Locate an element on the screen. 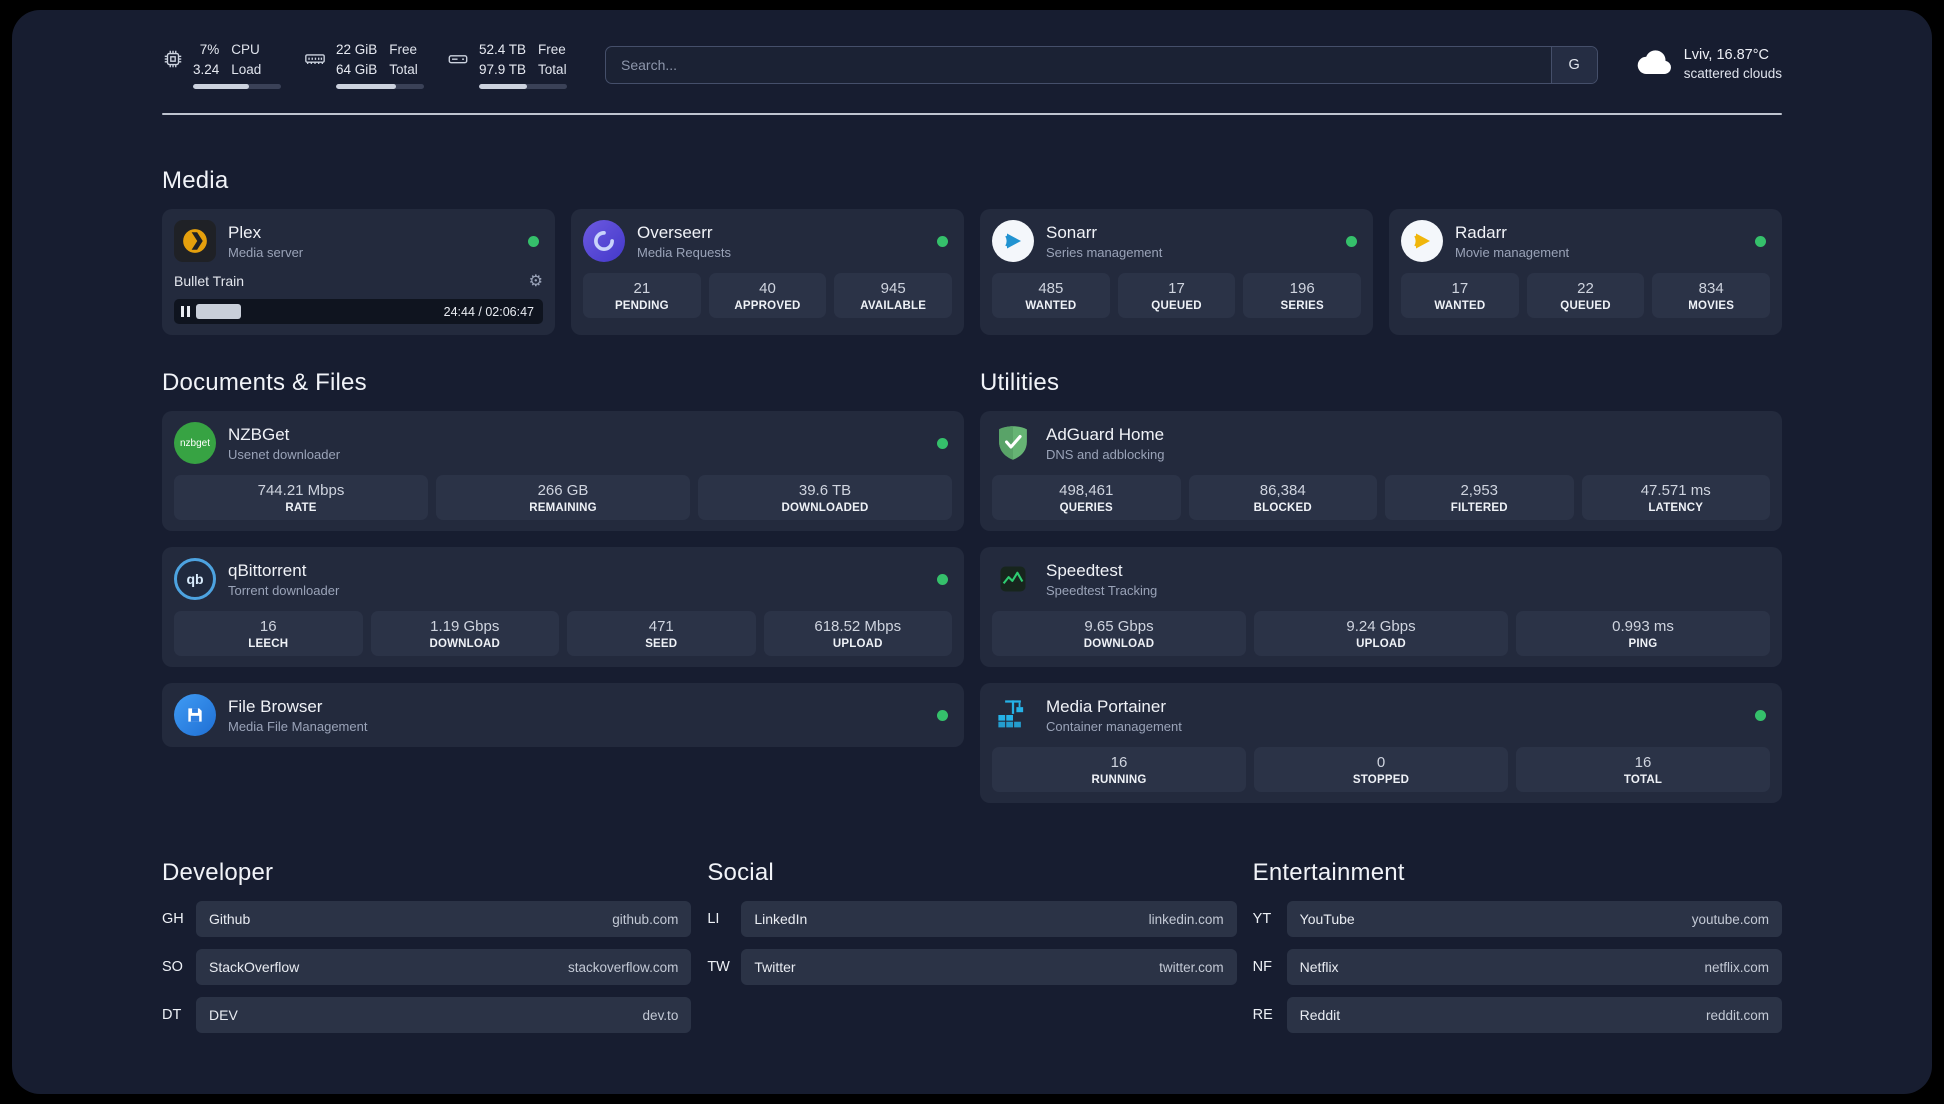 This screenshot has width=1944, height=1104. bookmark-name: DEV is located at coordinates (223, 1015).